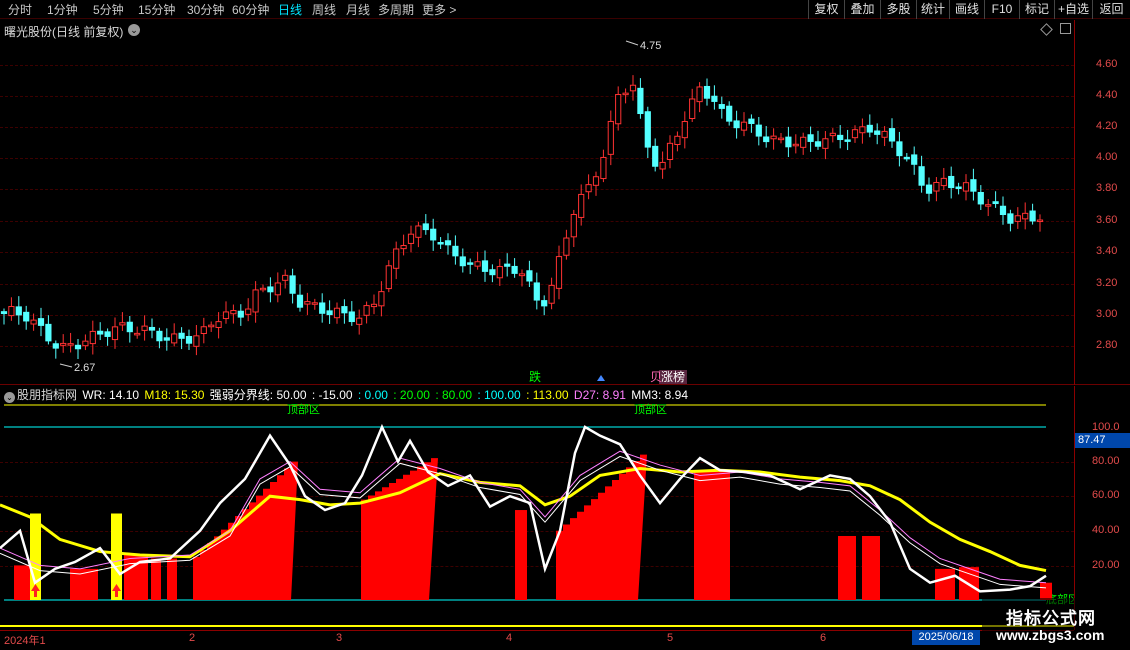 This screenshot has height=650, width=1130. I want to click on price-tick: 2.80, so click(1107, 345).